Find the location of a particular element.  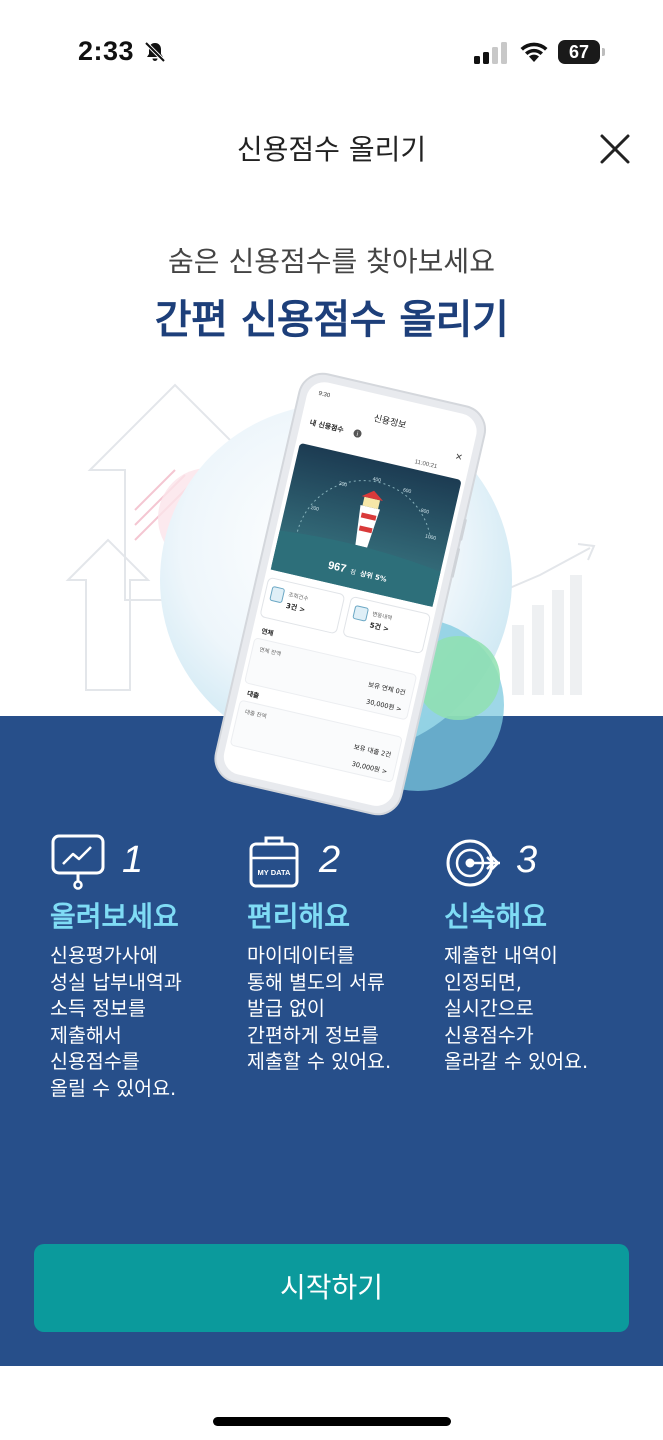

battery-level: 67 is located at coordinates (579, 52).